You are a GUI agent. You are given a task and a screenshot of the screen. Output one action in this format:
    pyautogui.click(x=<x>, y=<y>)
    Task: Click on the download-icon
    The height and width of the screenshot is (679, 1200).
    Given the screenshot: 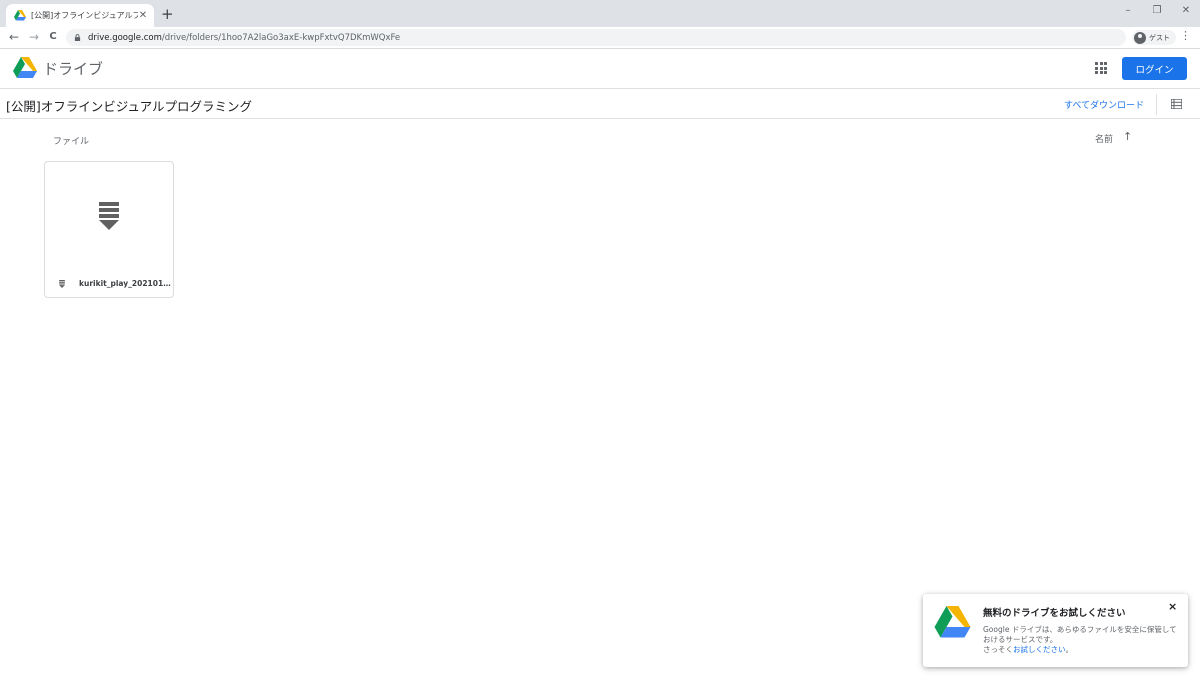 What is the action you would take?
    pyautogui.click(x=109, y=216)
    